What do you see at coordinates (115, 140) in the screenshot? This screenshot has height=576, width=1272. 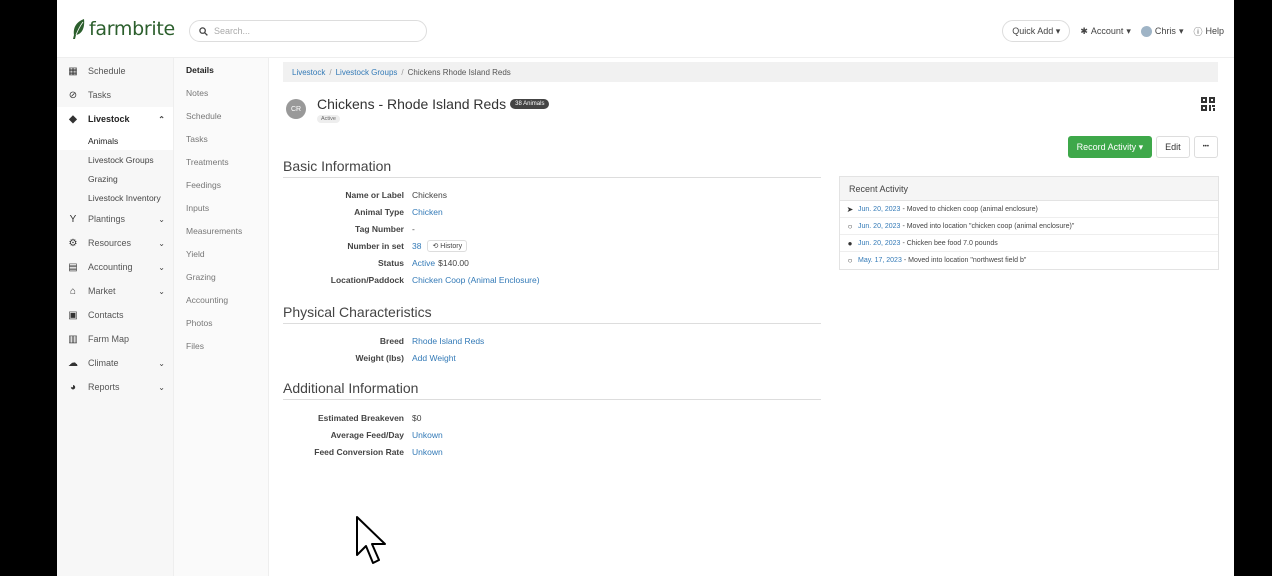 I see `sidebar-subitem-animals: Animals` at bounding box center [115, 140].